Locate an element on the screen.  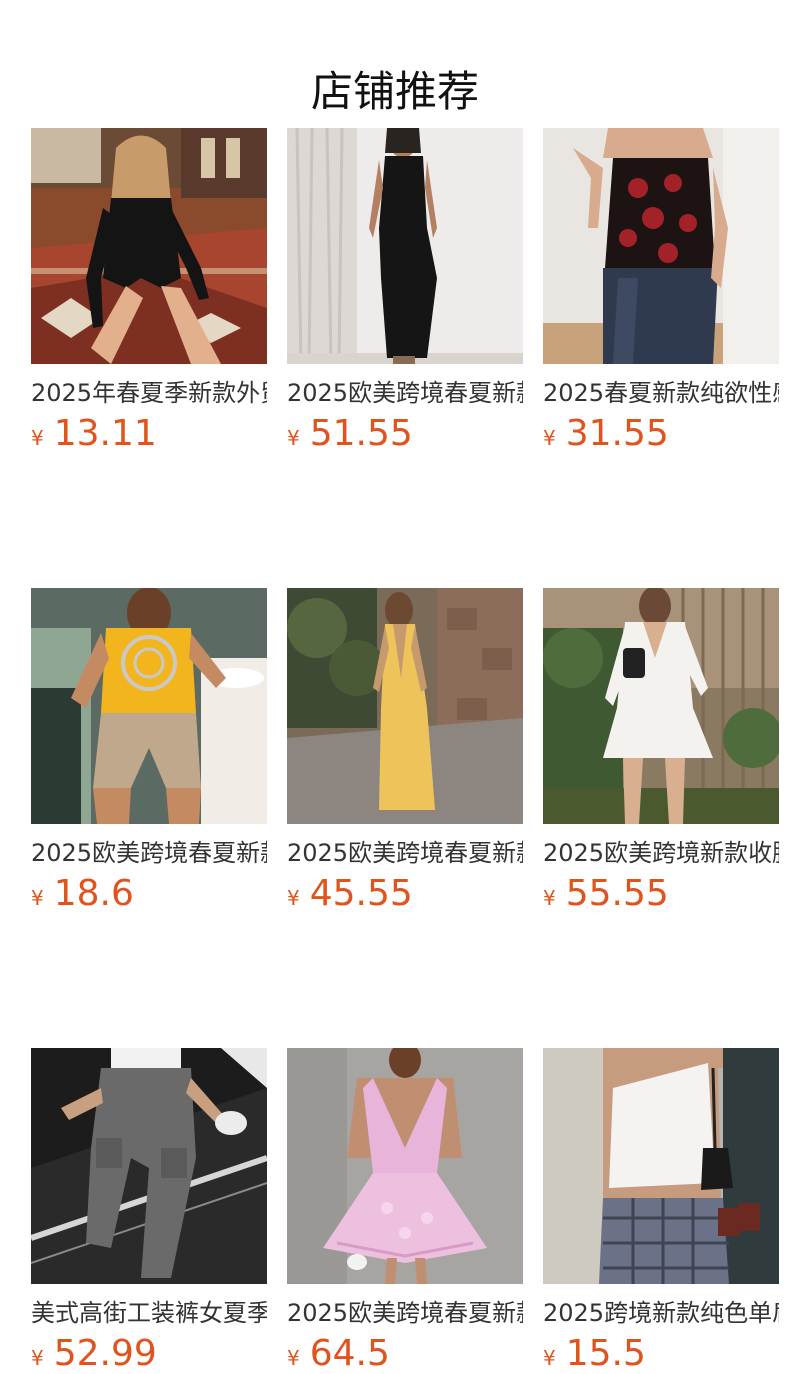
product-image-white-shirt-dress is located at coordinates (661, 706).